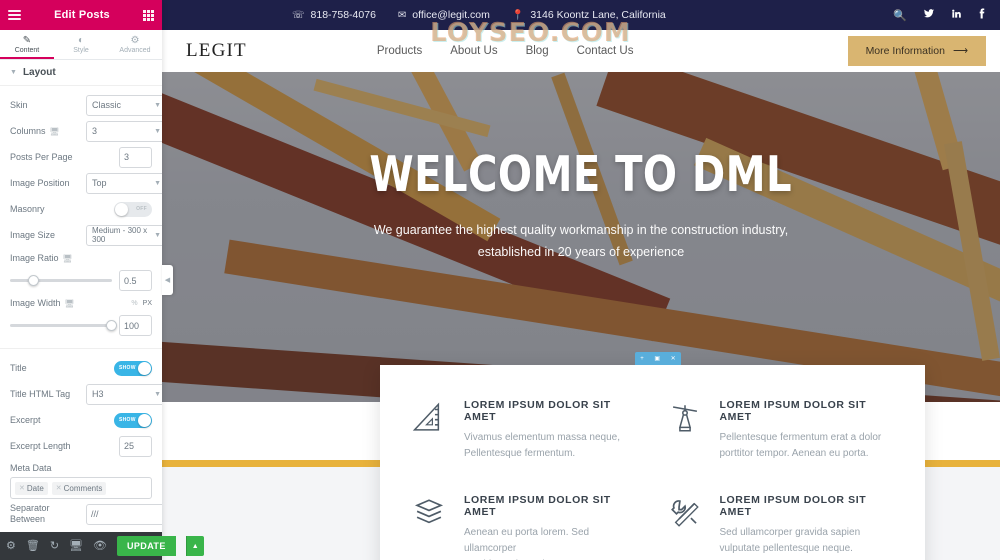 The height and width of the screenshot is (560, 1000). I want to click on meta-data-tagbox: ✕ Date ✕ Comments, so click(81, 488).